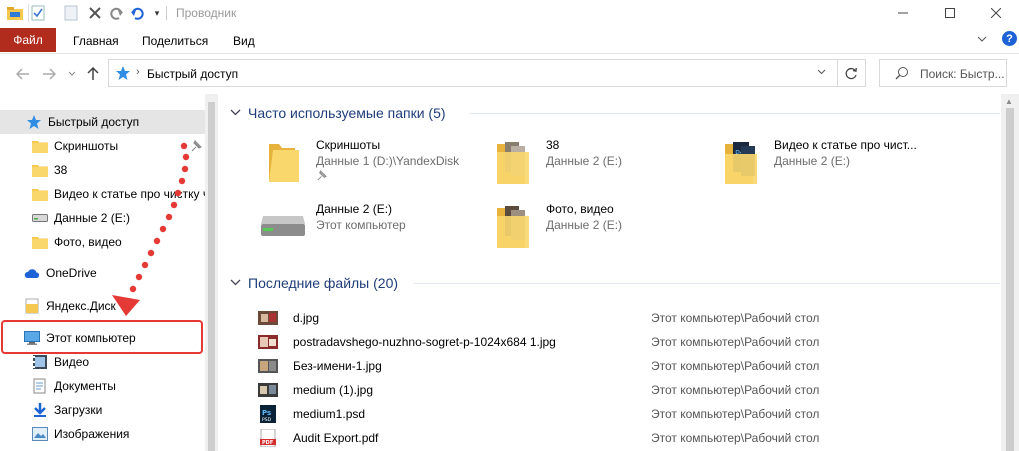  What do you see at coordinates (166, 13) in the screenshot?
I see `title-separator` at bounding box center [166, 13].